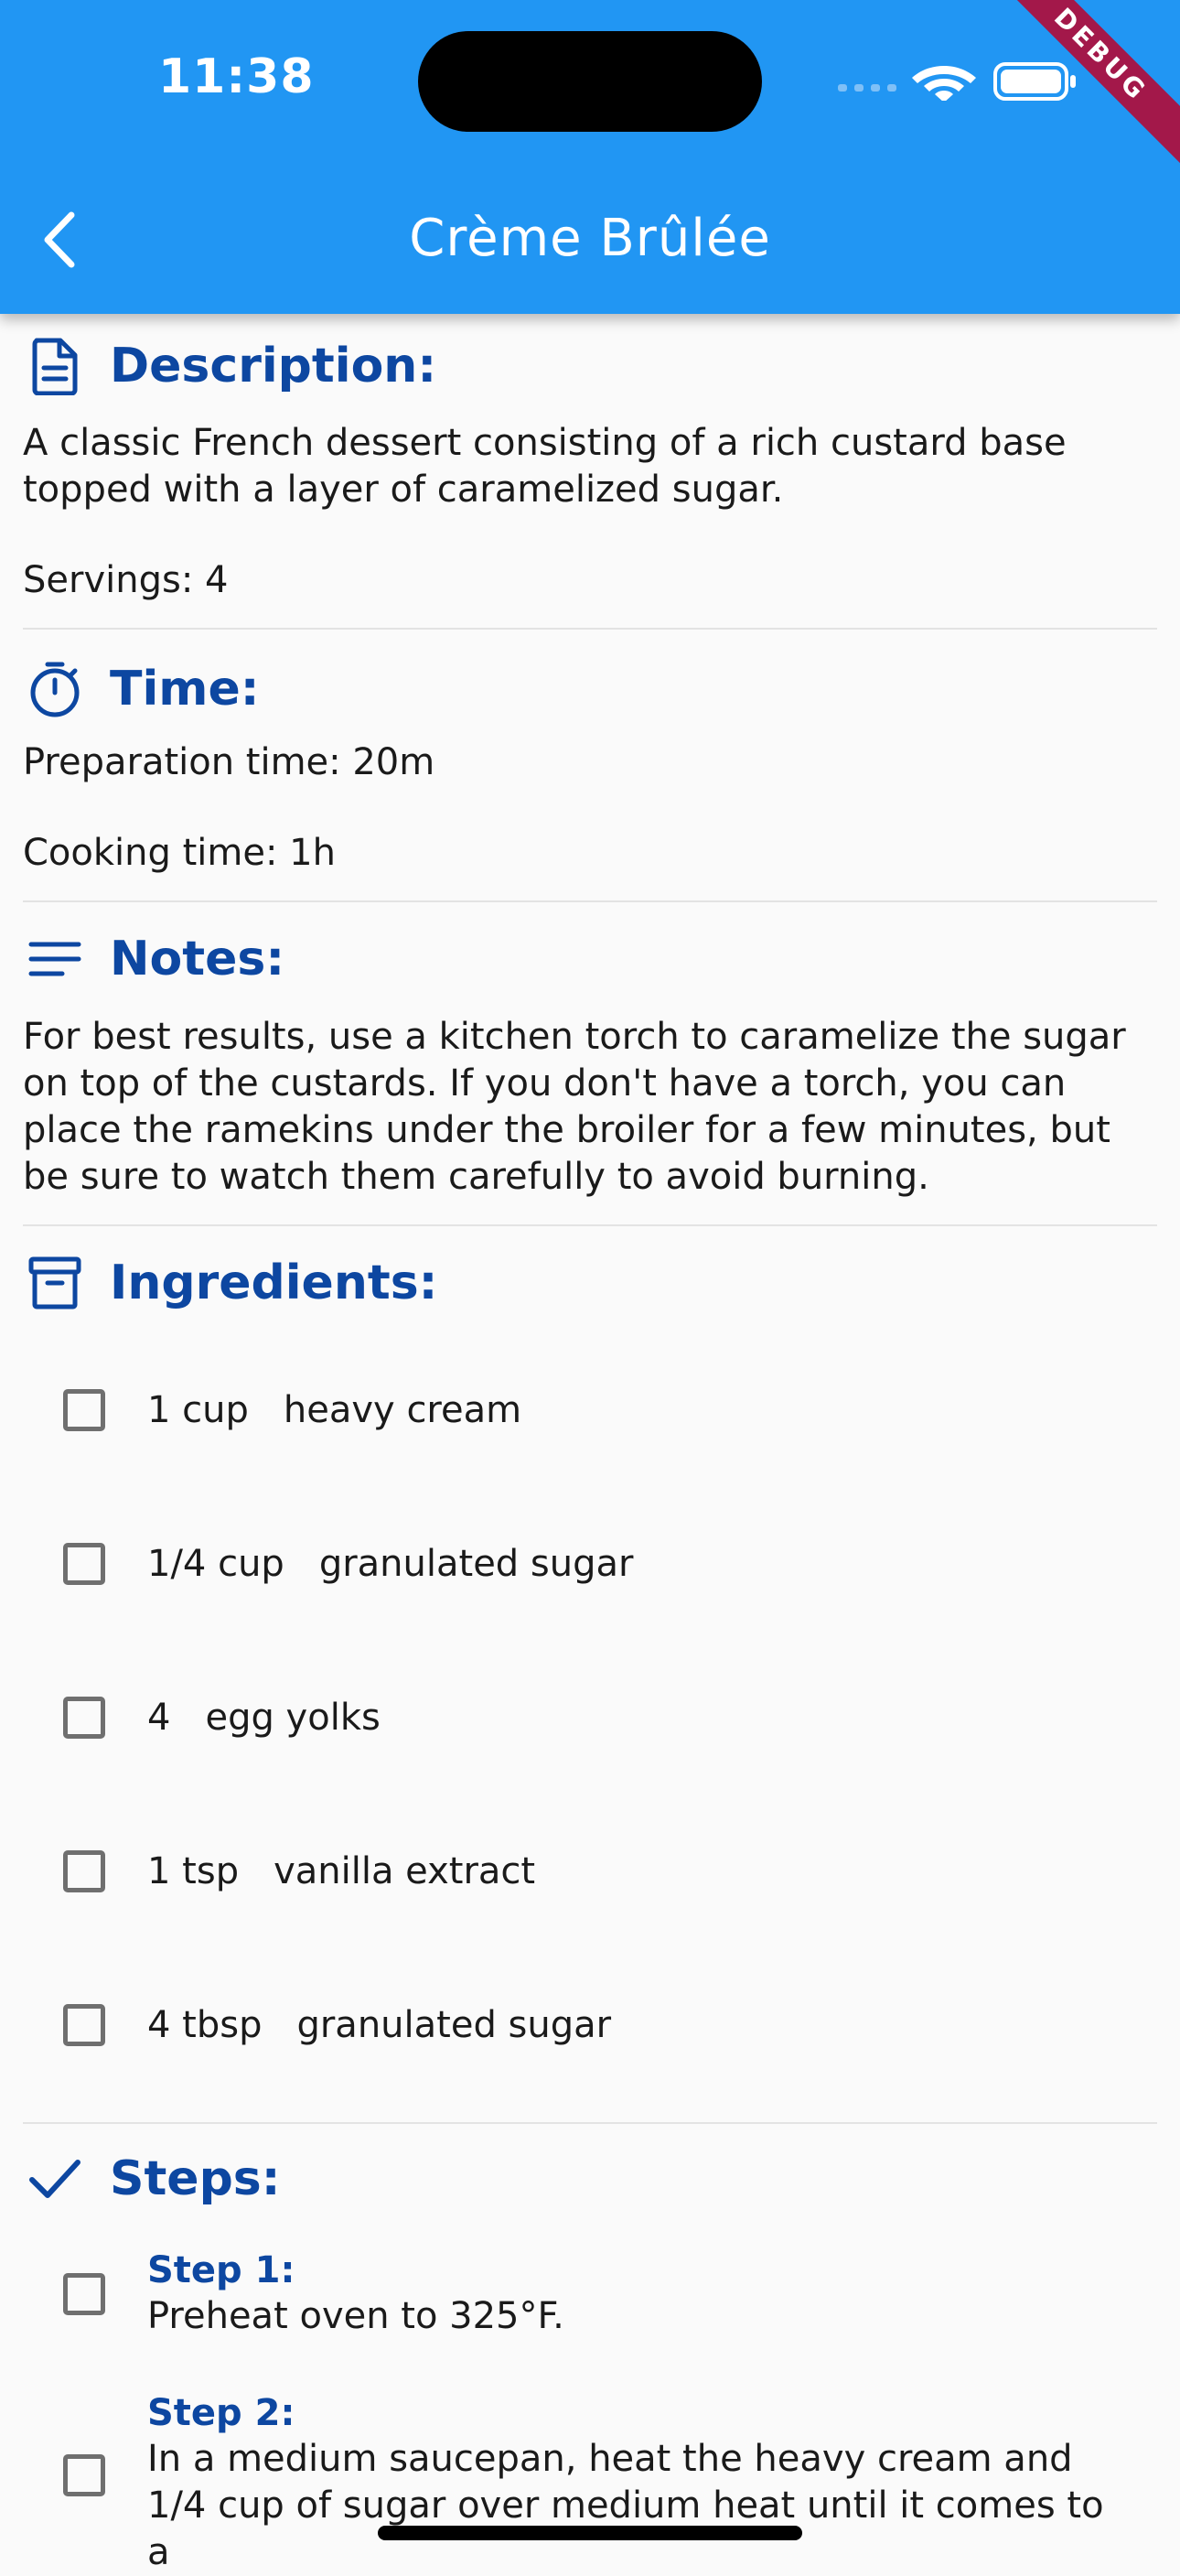 The width and height of the screenshot is (1180, 2576). What do you see at coordinates (402, 1410) in the screenshot?
I see `ingredient-name: heavy cream` at bounding box center [402, 1410].